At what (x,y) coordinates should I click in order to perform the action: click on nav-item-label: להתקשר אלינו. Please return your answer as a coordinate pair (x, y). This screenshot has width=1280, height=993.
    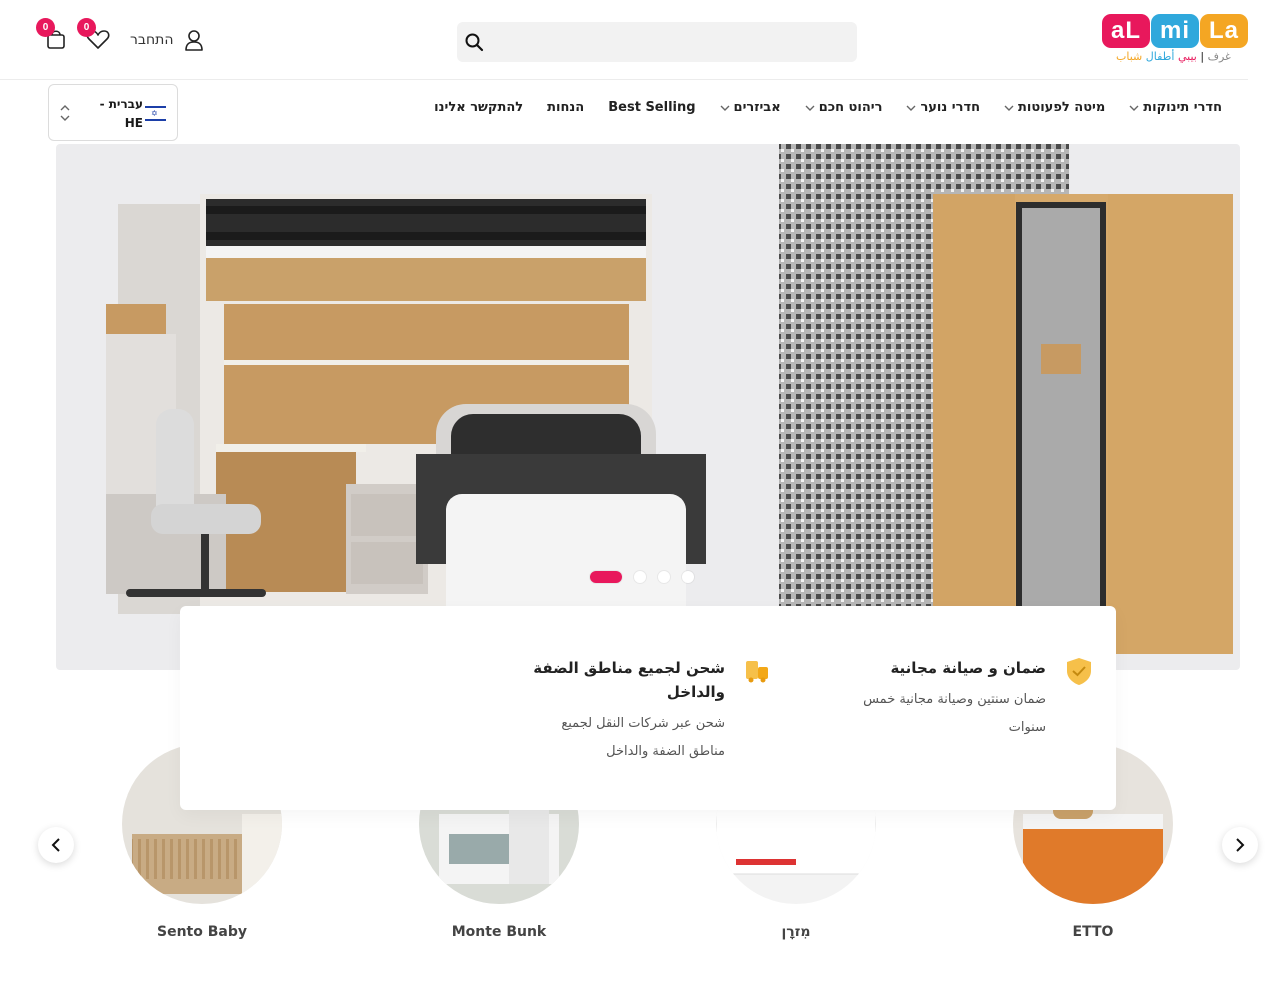
    Looking at the image, I should click on (479, 107).